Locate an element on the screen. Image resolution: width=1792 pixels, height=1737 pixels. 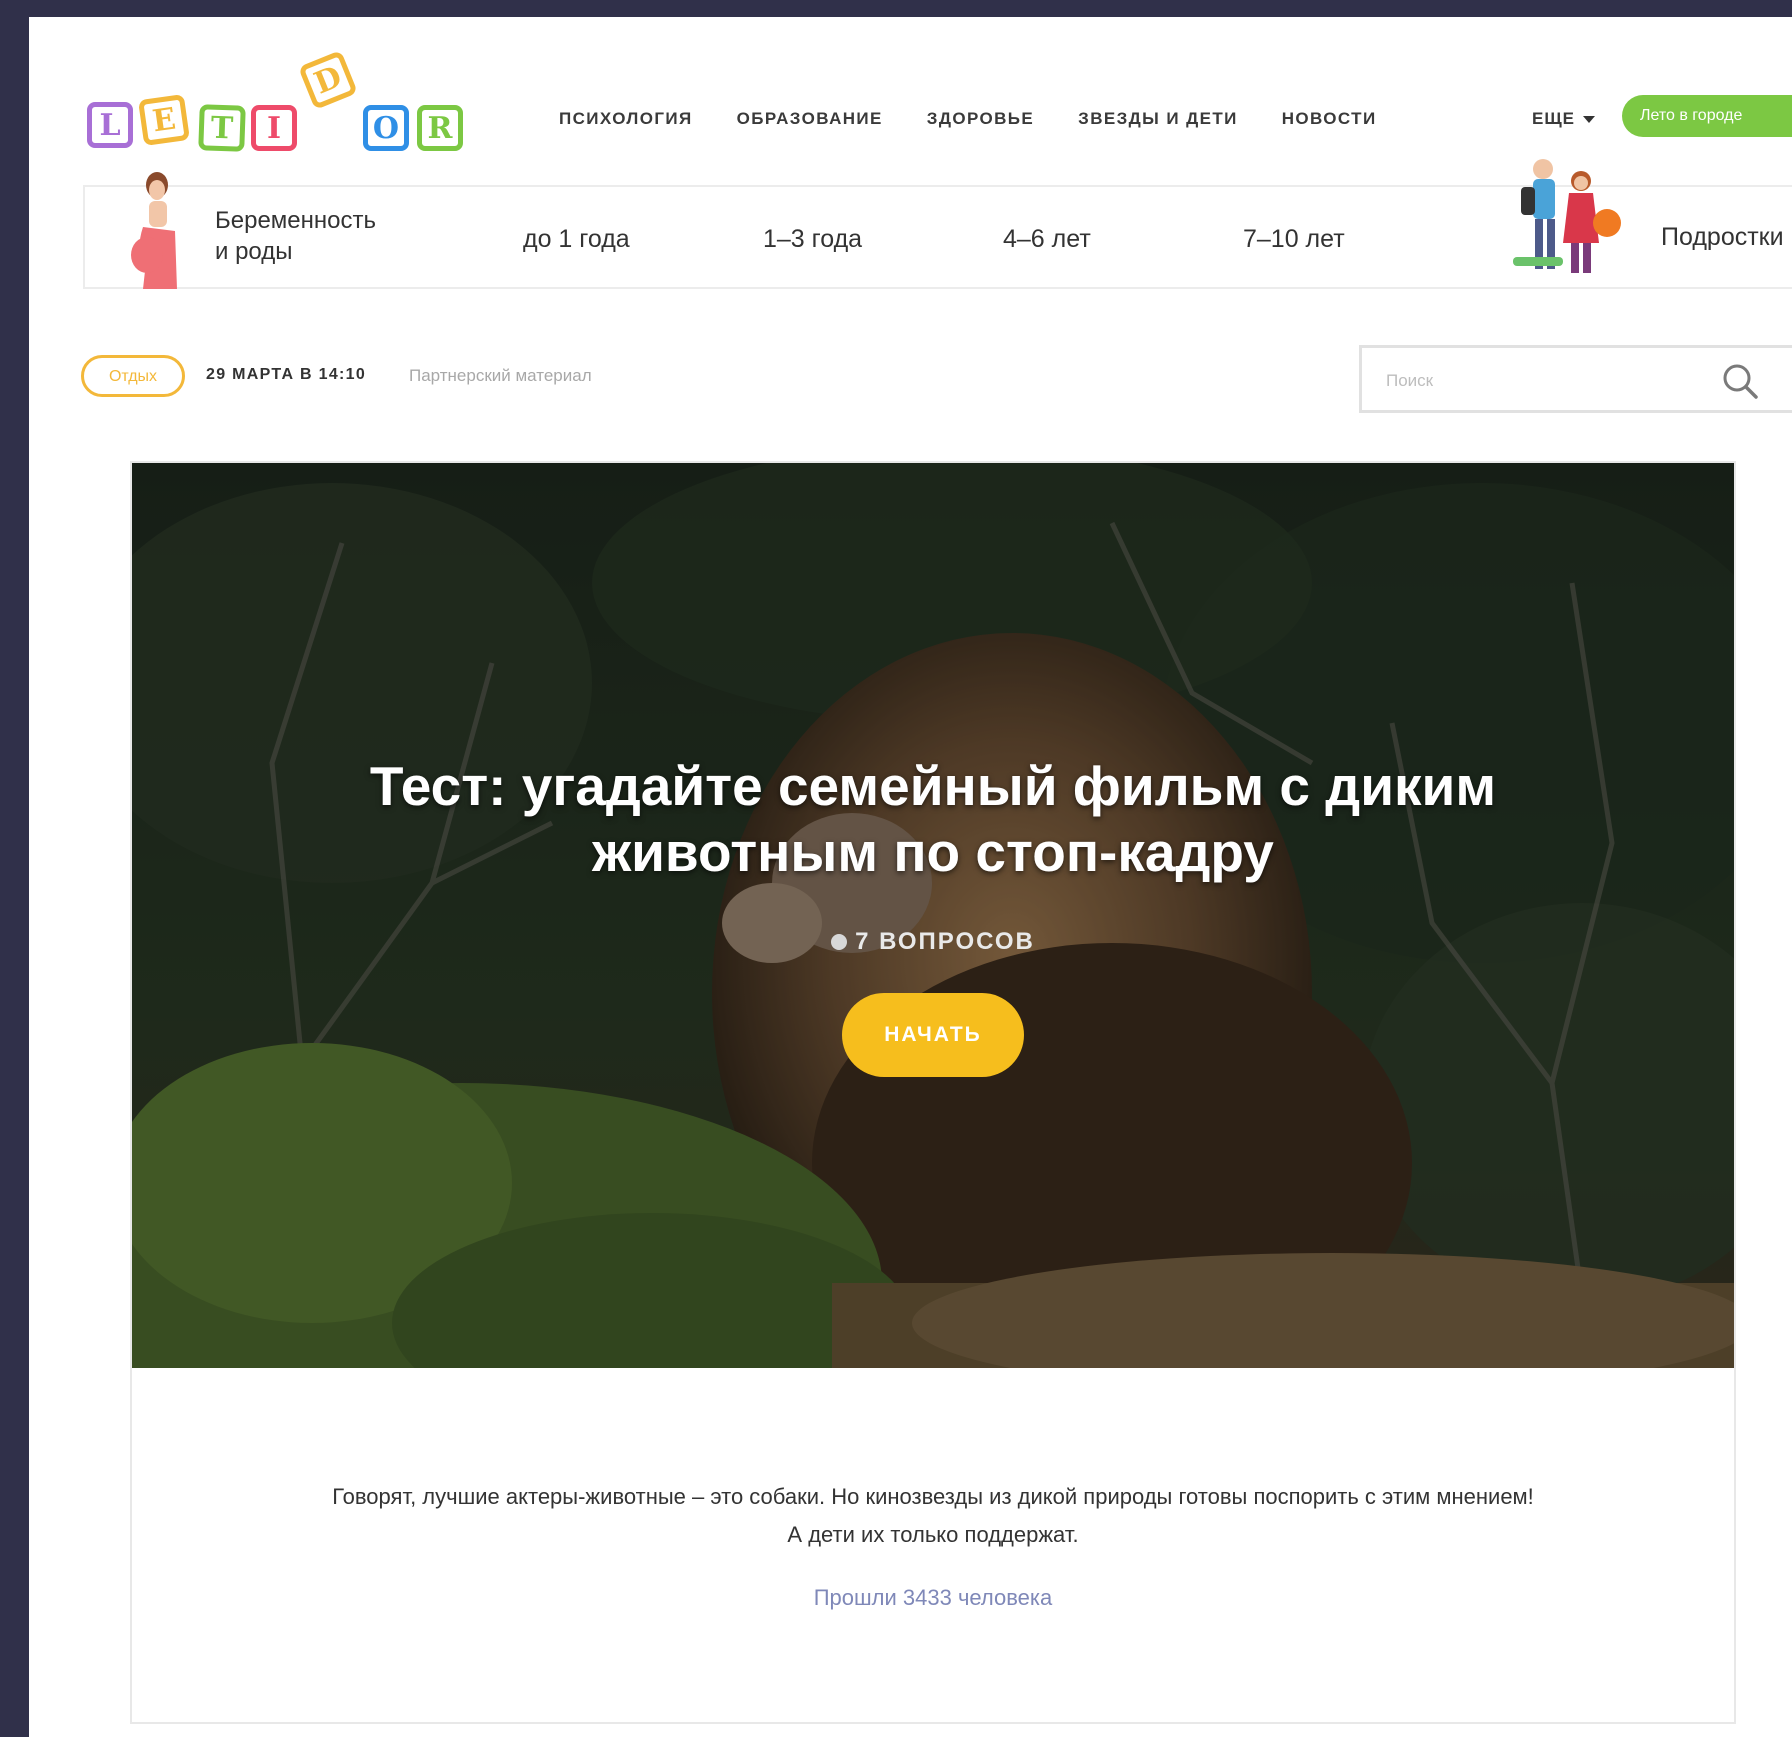
logo-letter-block: T is located at coordinates (222, 128).